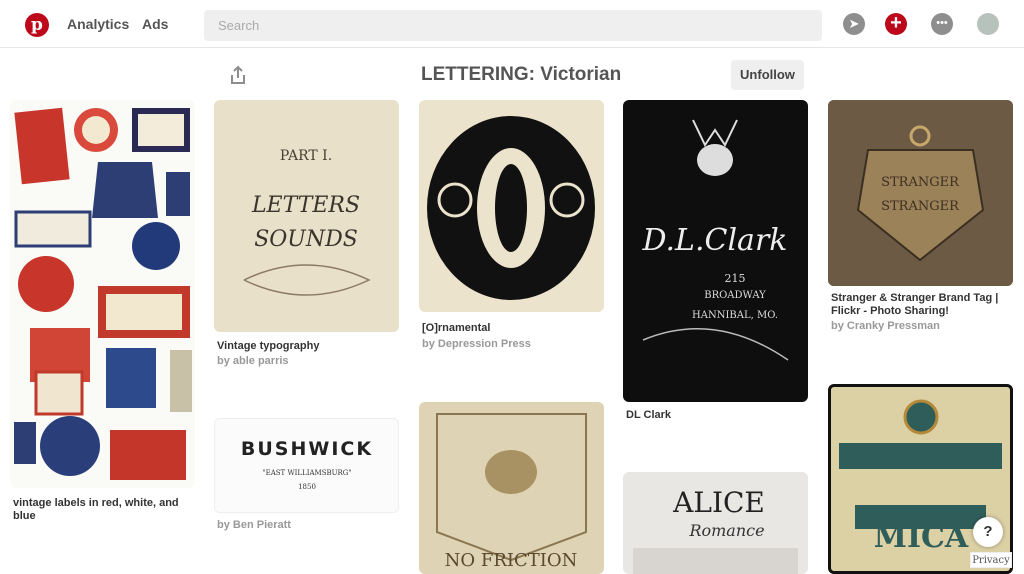  What do you see at coordinates (155, 24) in the screenshot?
I see `nav-ads: Ads` at bounding box center [155, 24].